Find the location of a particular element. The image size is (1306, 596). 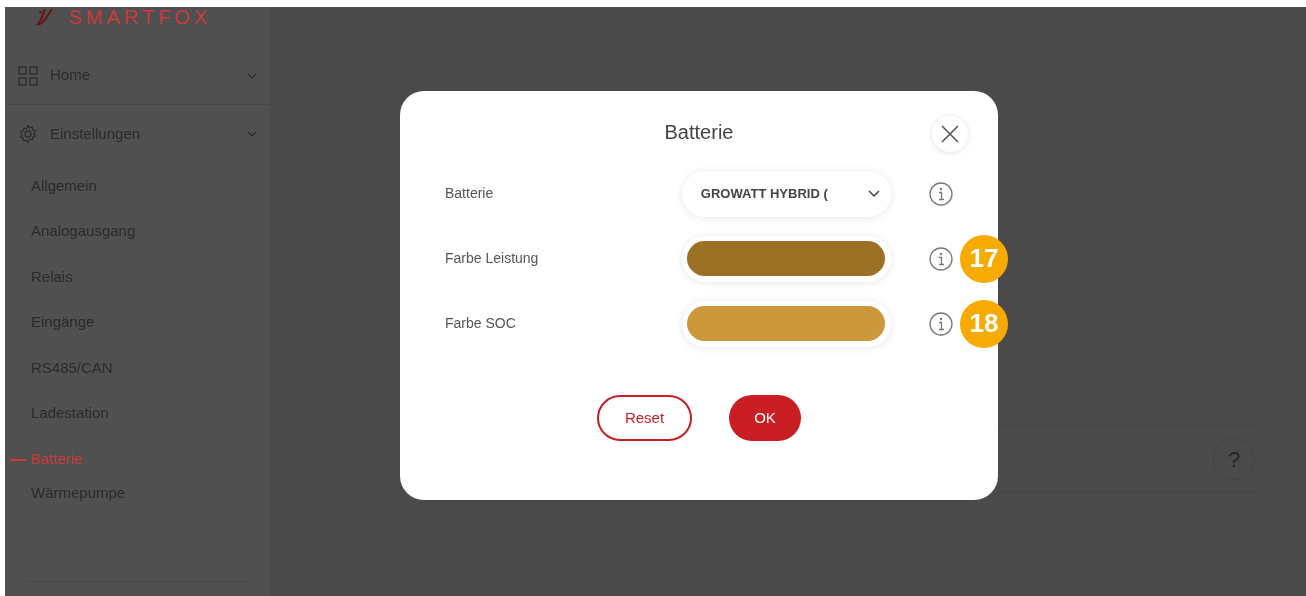

reset-button: Reset is located at coordinates (644, 418).